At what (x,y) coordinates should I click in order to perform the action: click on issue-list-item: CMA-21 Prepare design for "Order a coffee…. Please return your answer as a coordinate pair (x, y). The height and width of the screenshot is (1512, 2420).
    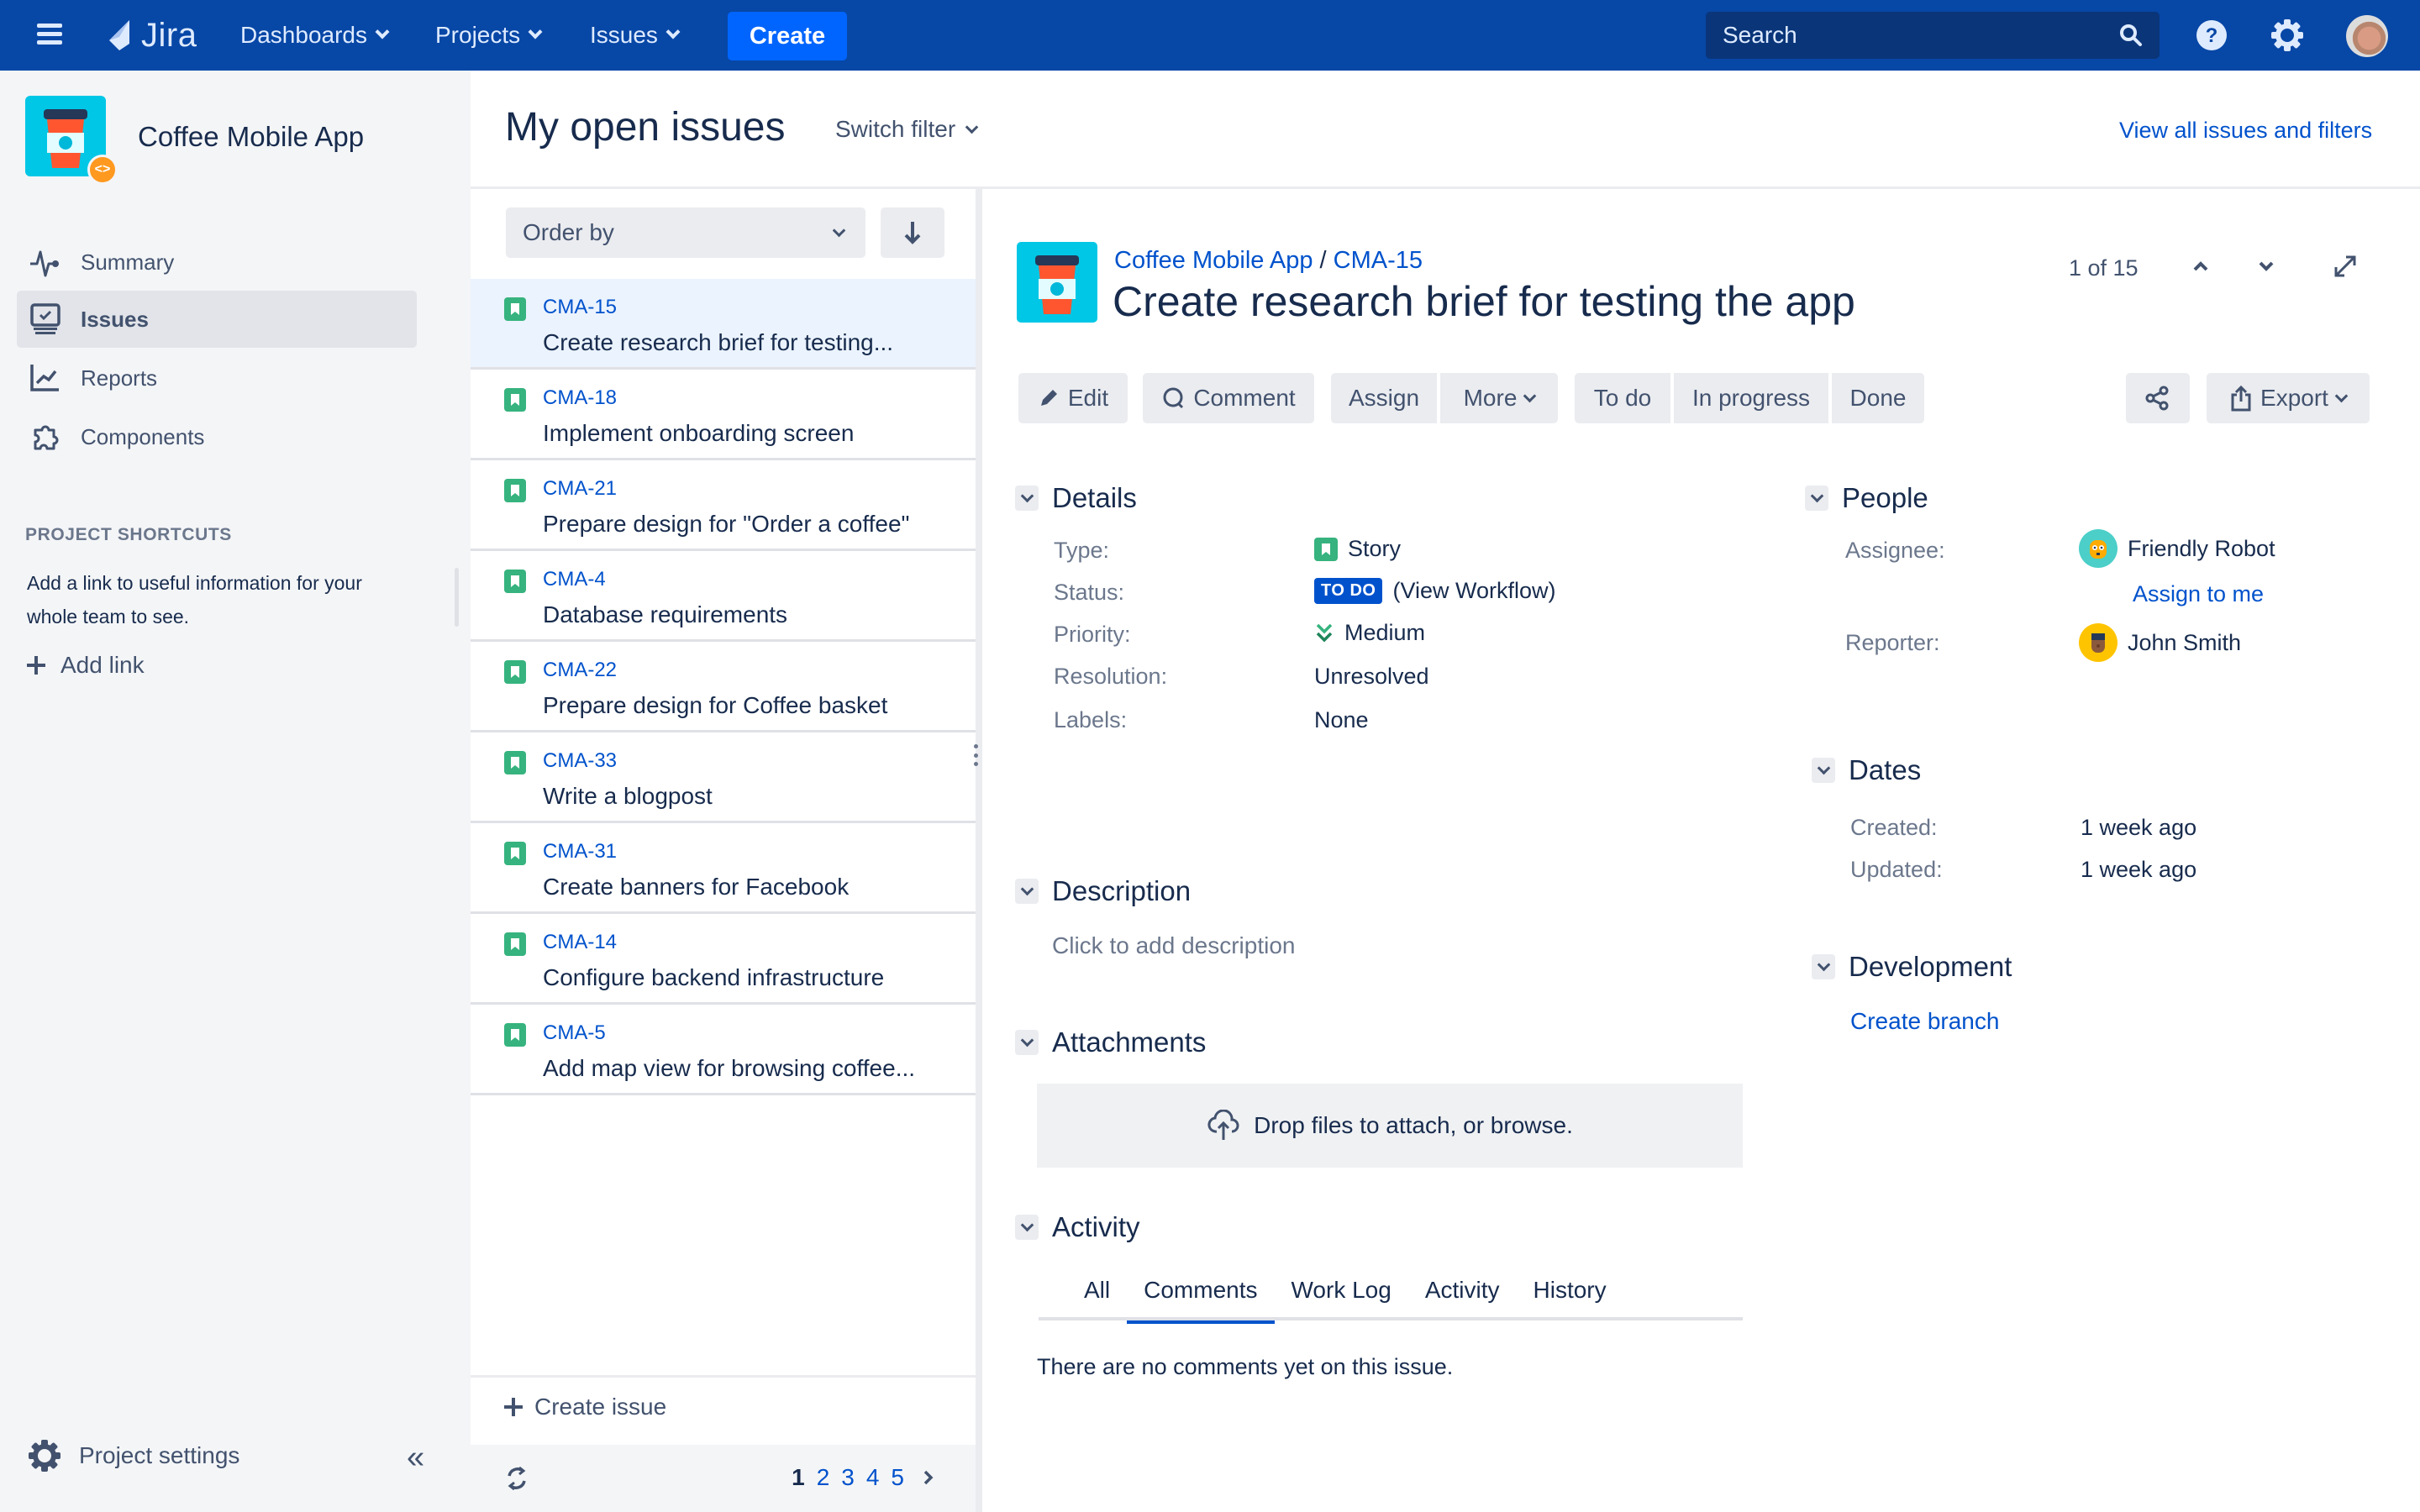
    Looking at the image, I should click on (723, 505).